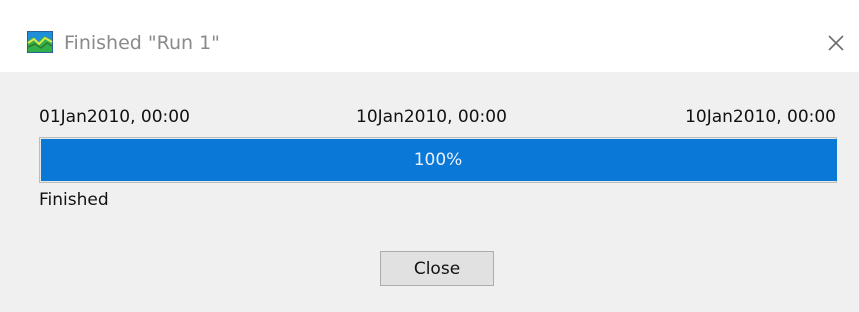 The height and width of the screenshot is (312, 859). Describe the element at coordinates (437, 268) in the screenshot. I see `close-button: Close` at that location.